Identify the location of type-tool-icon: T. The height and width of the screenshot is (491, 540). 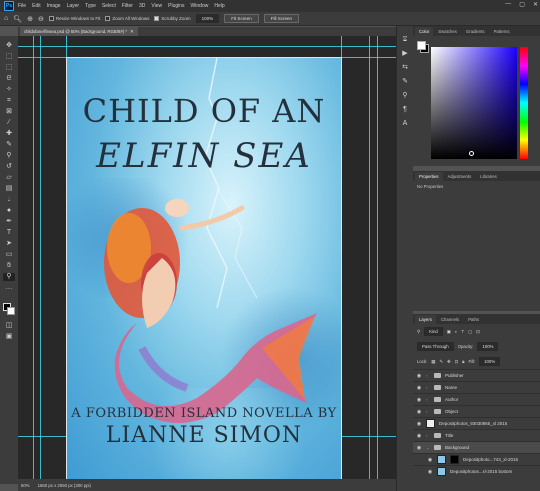
(9, 233).